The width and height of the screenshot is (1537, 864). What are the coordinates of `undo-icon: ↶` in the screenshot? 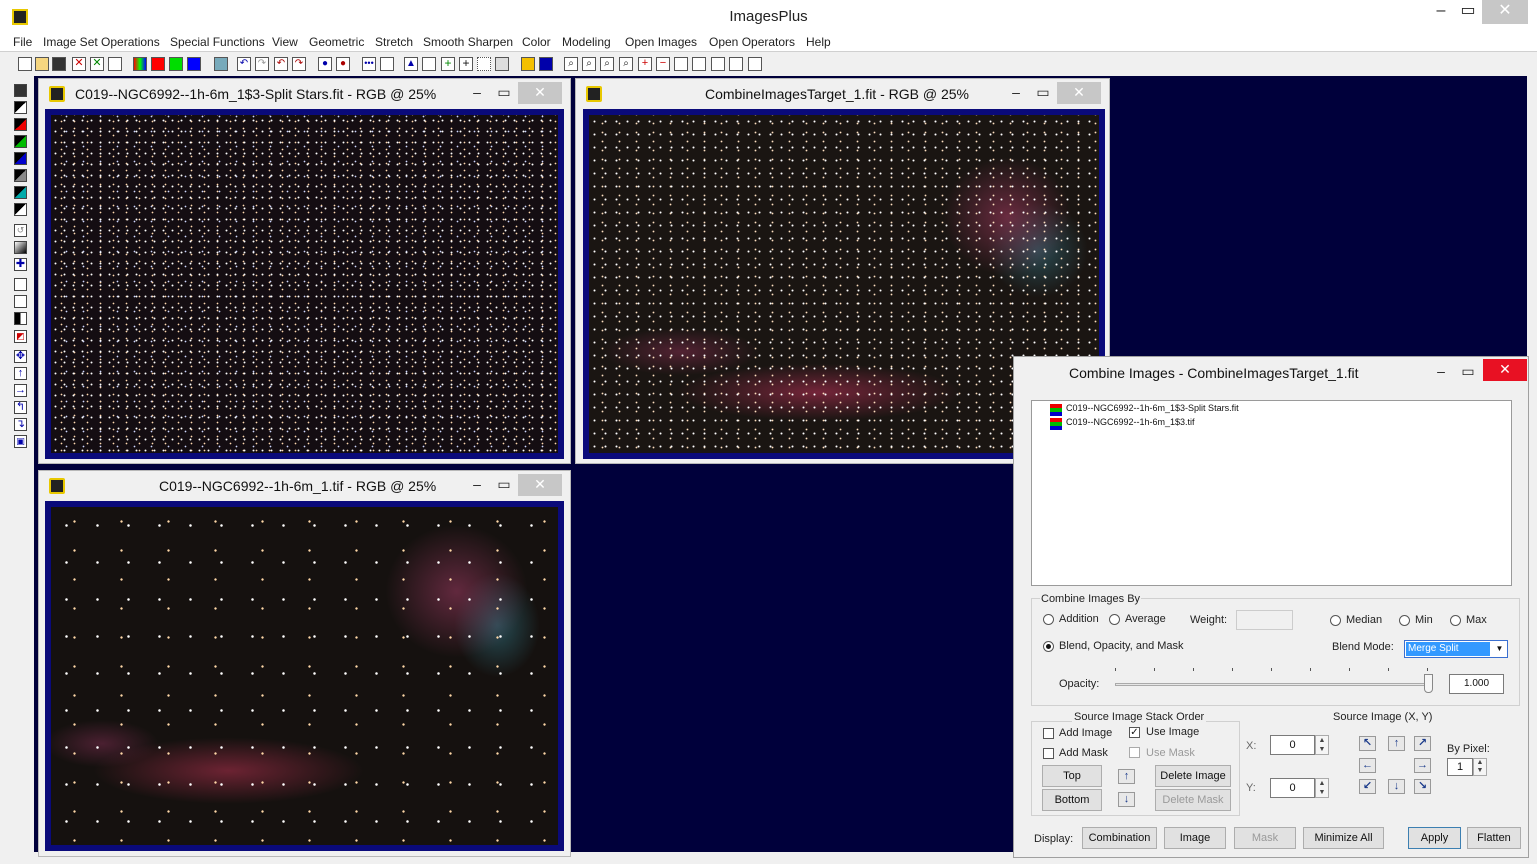 It's located at (244, 64).